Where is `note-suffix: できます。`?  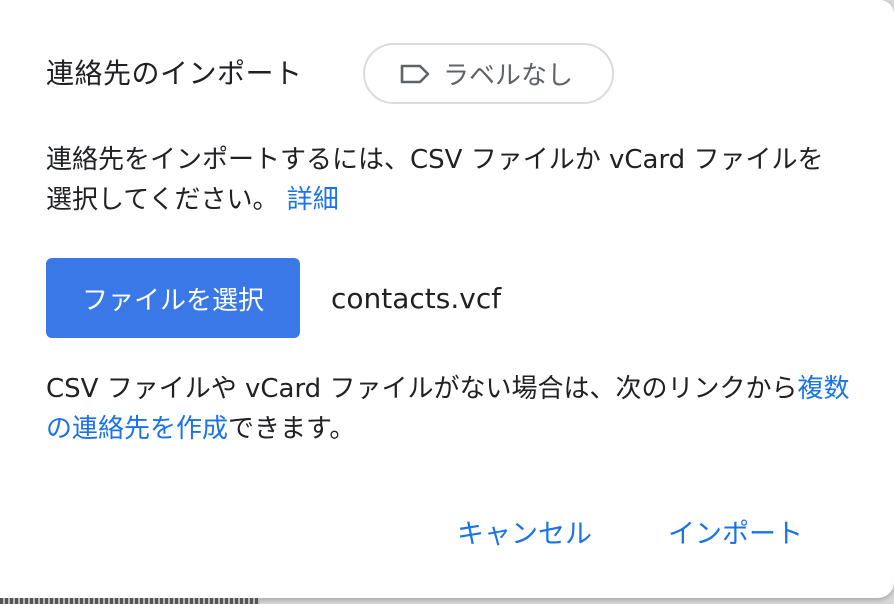
note-suffix: できます。 is located at coordinates (292, 429).